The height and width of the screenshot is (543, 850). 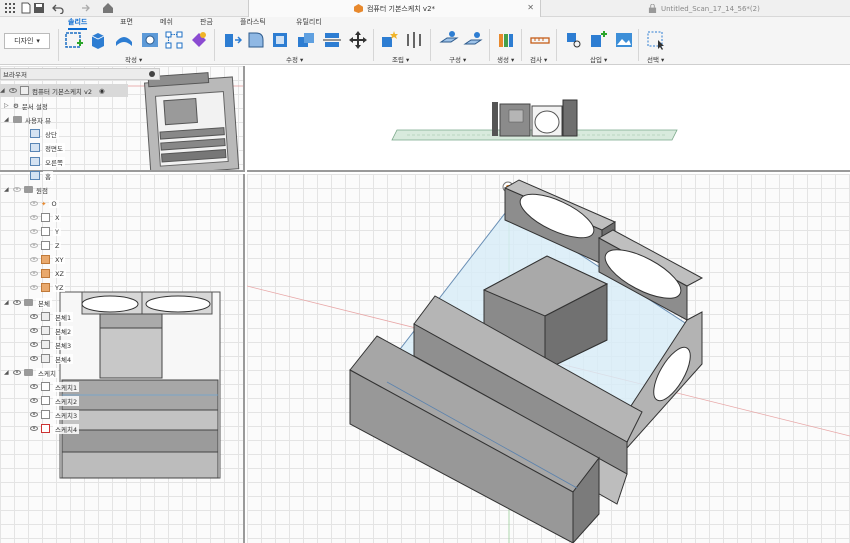 What do you see at coordinates (449, 40) in the screenshot?
I see `offset-plane-icon` at bounding box center [449, 40].